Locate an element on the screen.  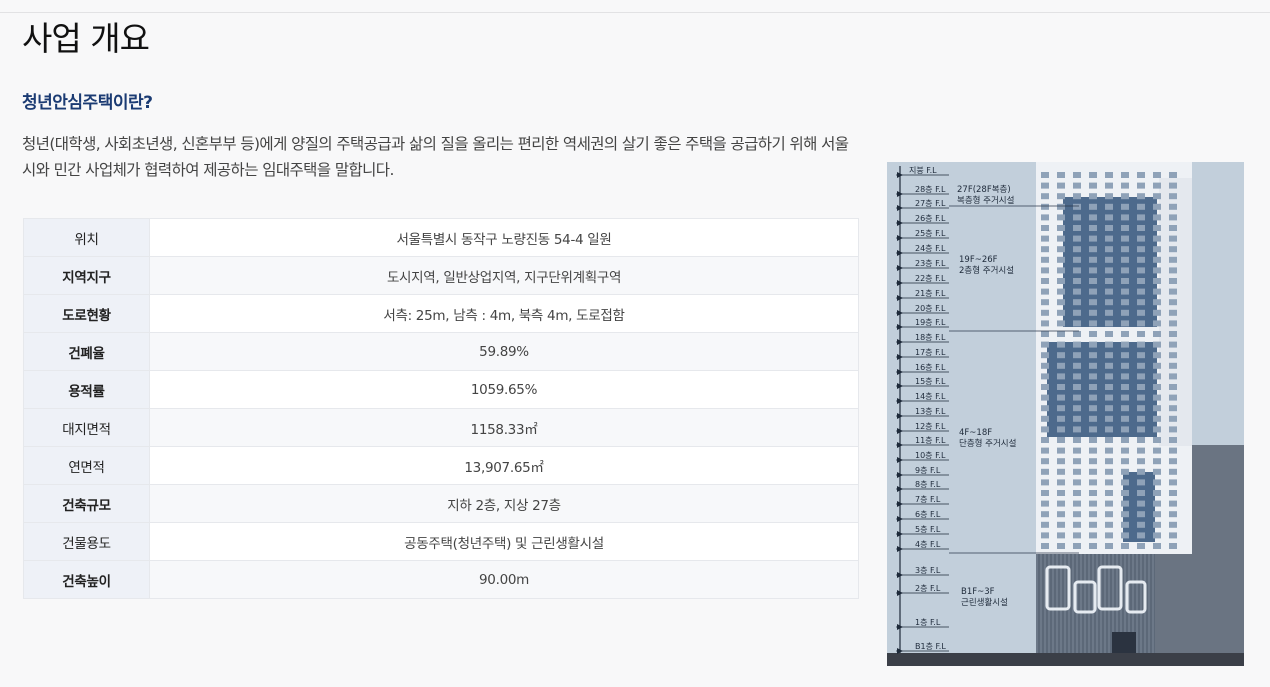
floor-label: 22층 F.L is located at coordinates (930, 278).